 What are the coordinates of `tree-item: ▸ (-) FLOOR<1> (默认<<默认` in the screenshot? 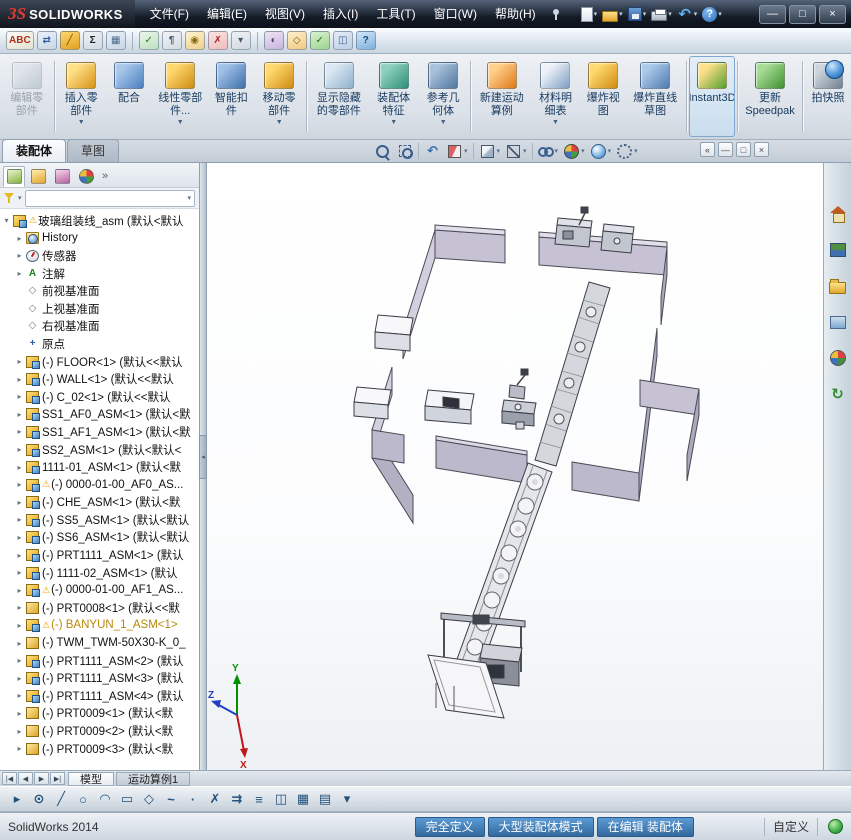 It's located at (100, 362).